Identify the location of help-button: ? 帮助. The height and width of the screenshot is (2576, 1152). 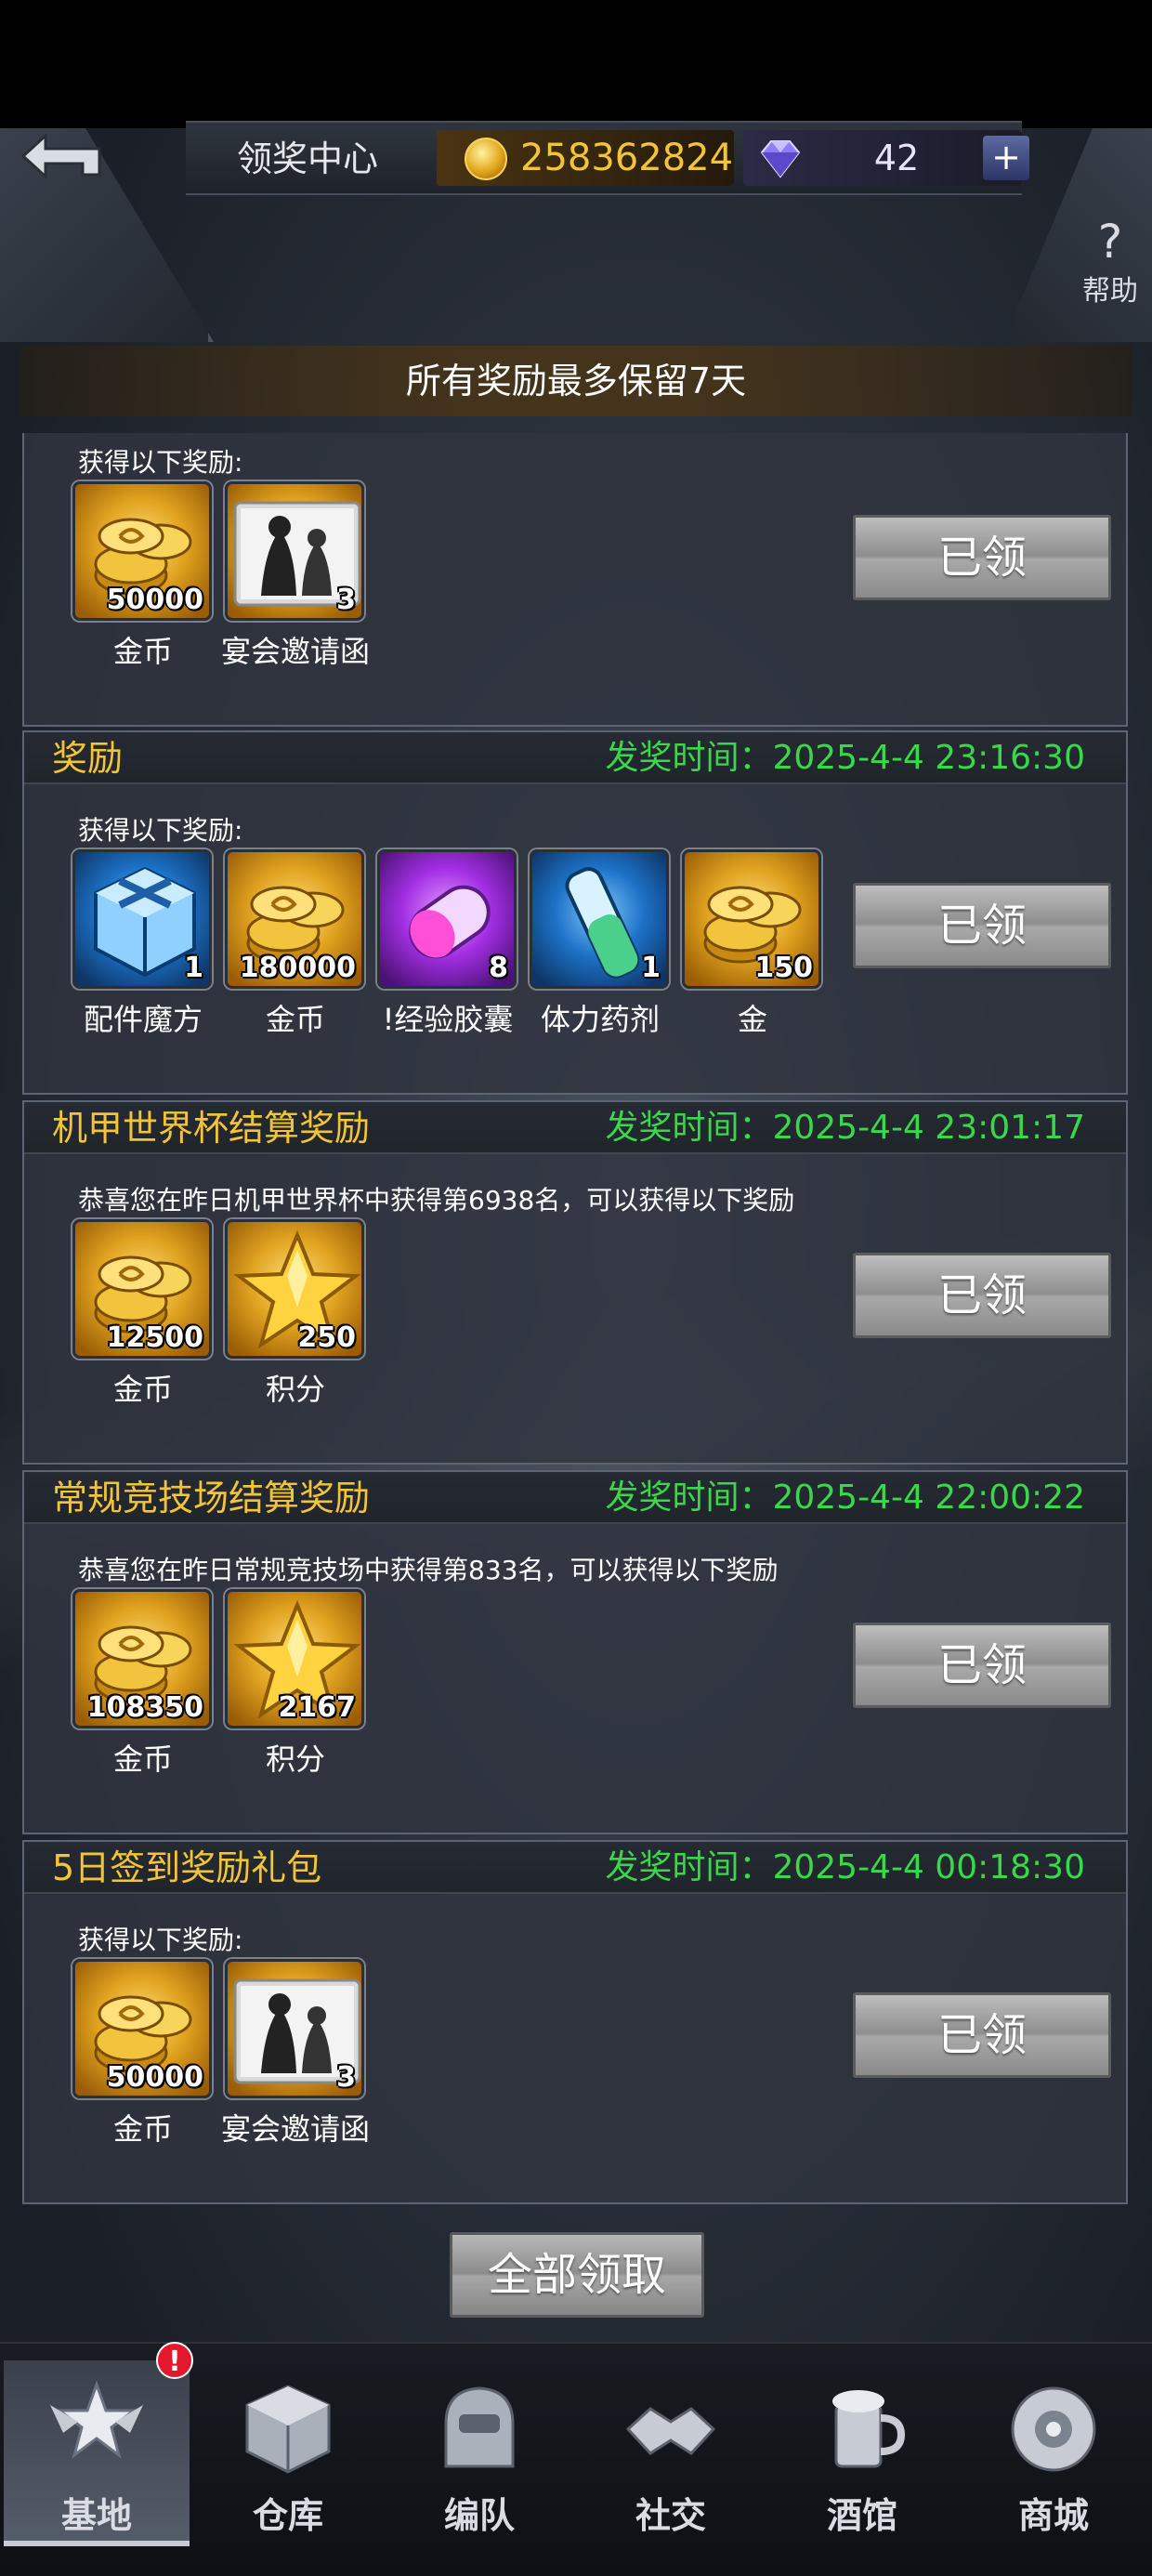
(1110, 271).